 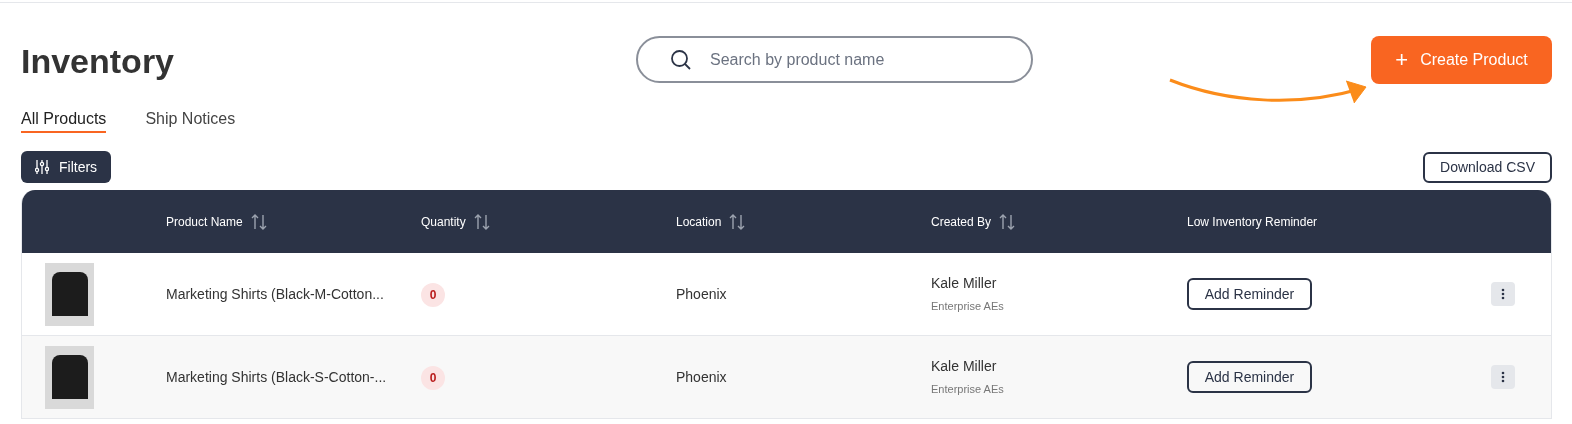 I want to click on download-csv-button: Download CSV, so click(x=1487, y=167).